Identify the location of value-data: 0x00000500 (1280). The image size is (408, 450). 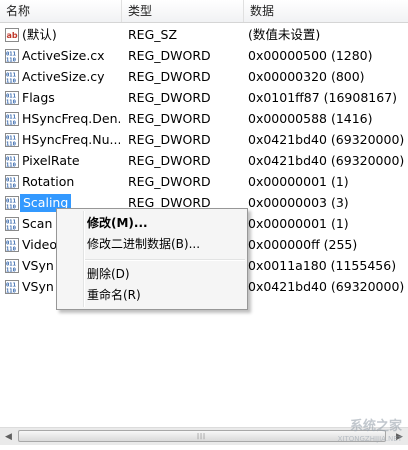
(310, 55).